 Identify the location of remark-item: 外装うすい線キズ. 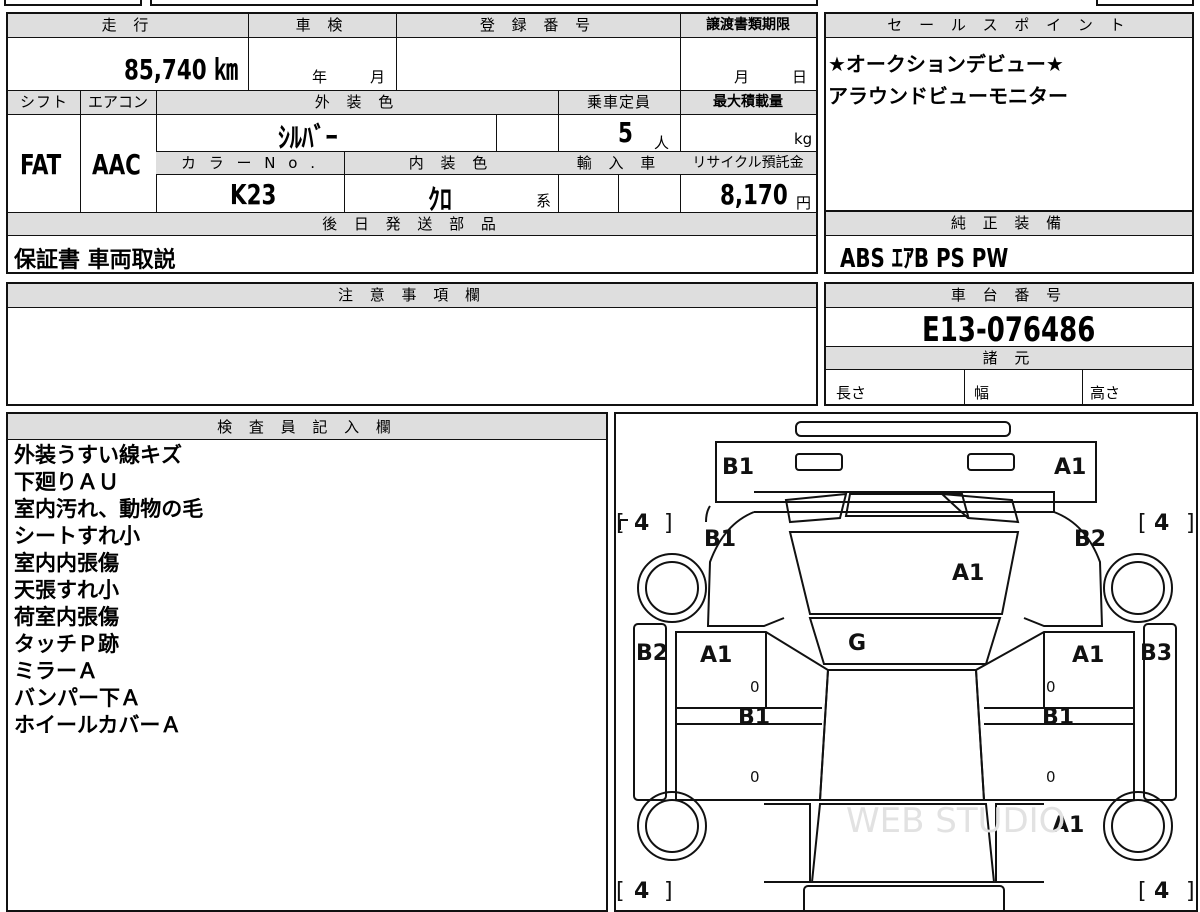
(98, 455).